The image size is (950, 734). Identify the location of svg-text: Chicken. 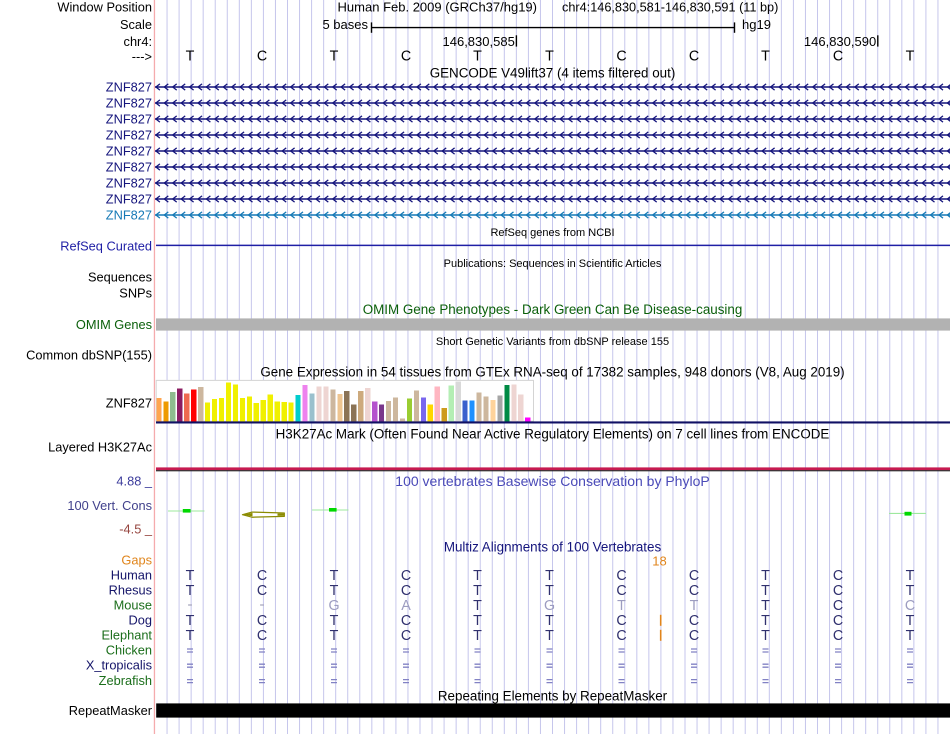
(129, 650).